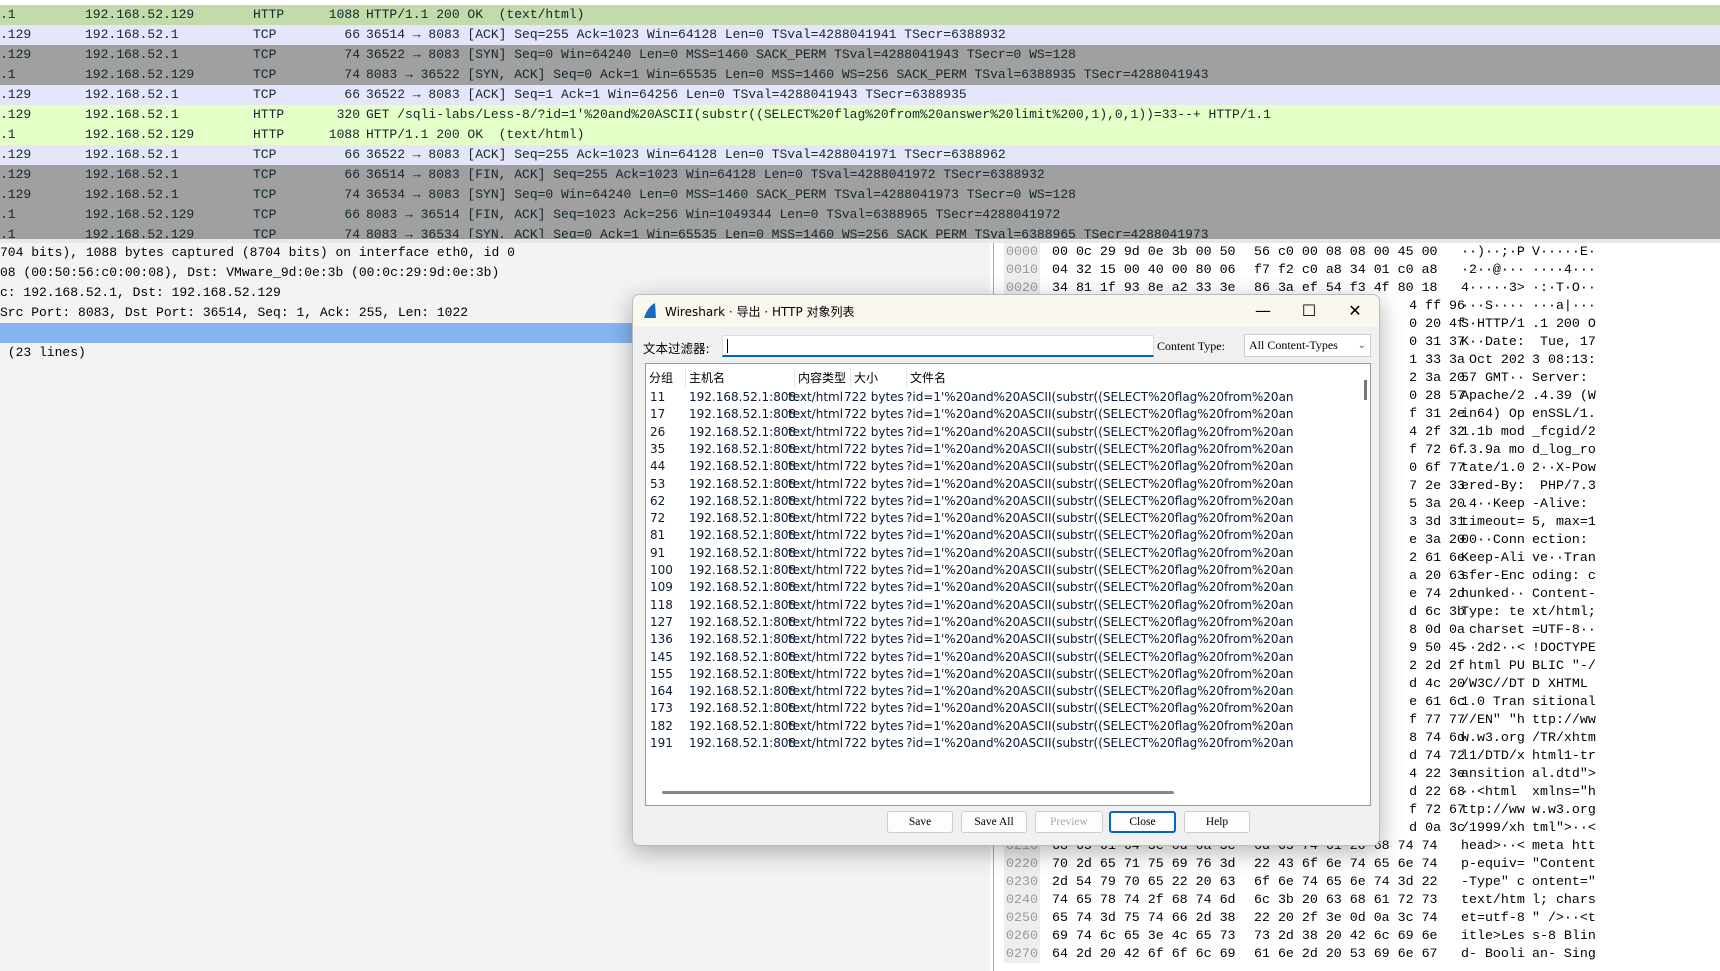  What do you see at coordinates (1346, 251) in the screenshot?
I see `hex-bytes: 56 c0 00 08 08 00 45 00` at bounding box center [1346, 251].